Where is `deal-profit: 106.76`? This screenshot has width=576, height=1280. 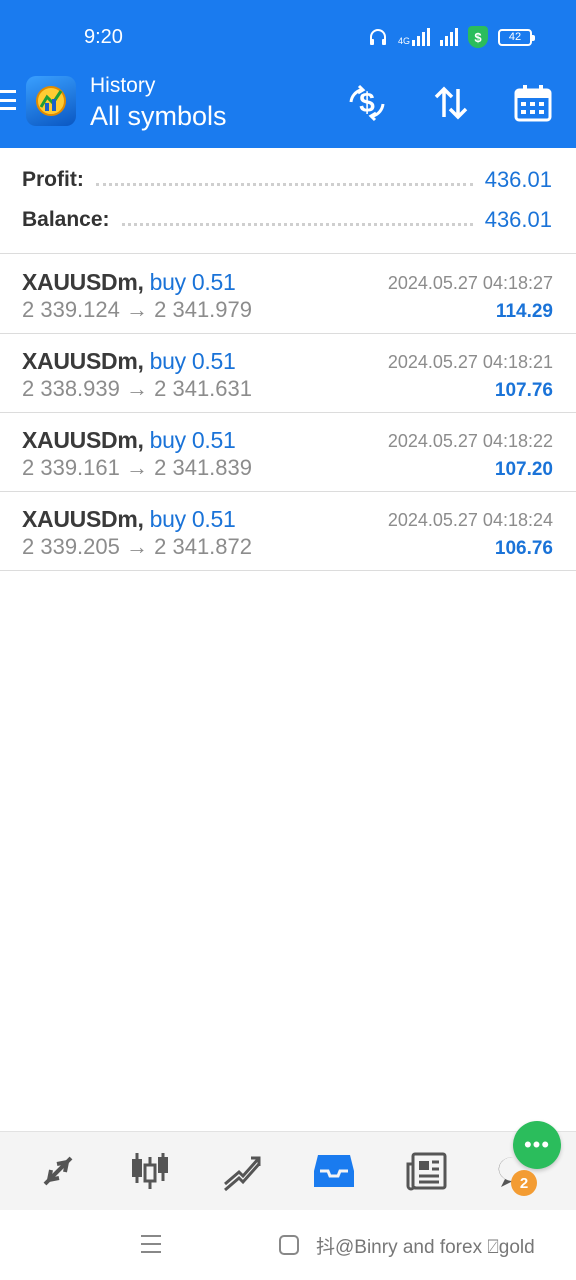
deal-profit: 106.76 is located at coordinates (523, 548).